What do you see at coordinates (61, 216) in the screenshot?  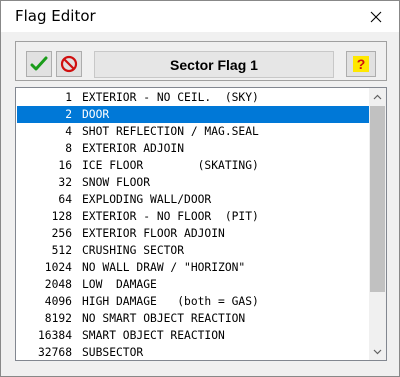 I see `flag-value: 128` at bounding box center [61, 216].